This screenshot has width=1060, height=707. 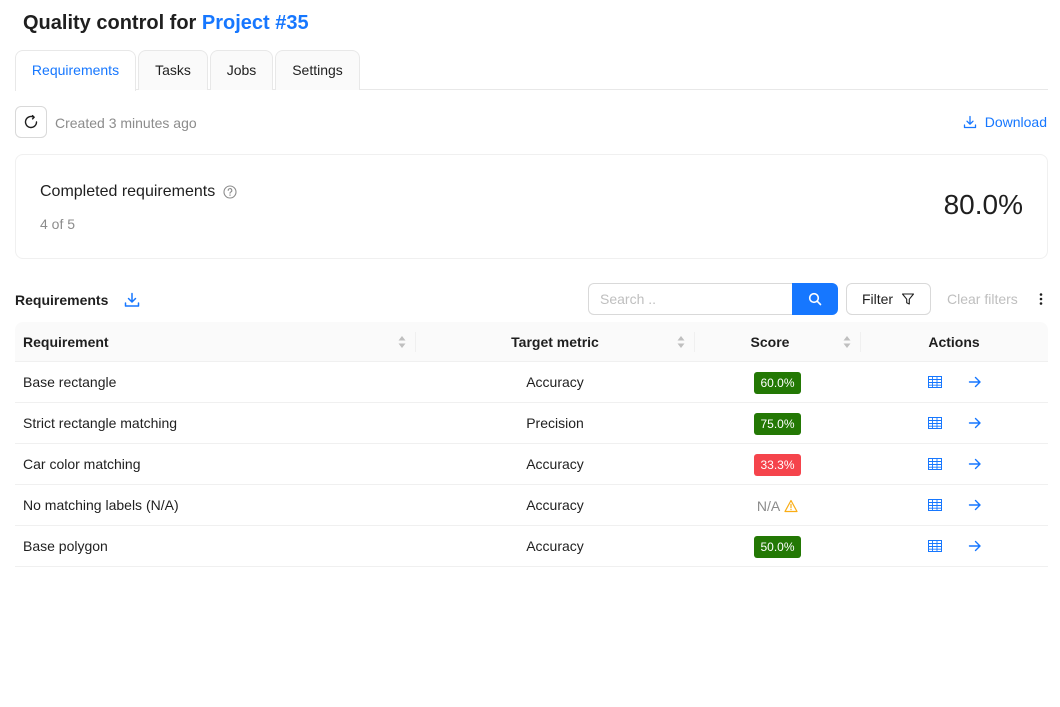 I want to click on summary-label-row: Completed requirements, so click(x=138, y=192).